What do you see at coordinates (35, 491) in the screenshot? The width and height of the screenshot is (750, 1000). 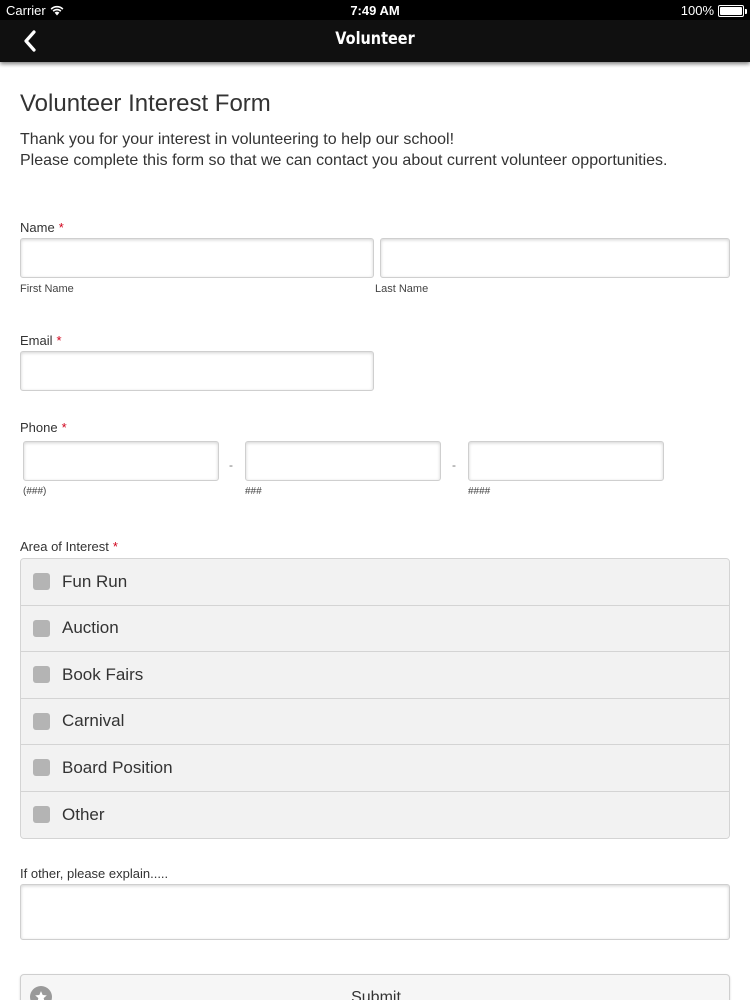 I see `phone-area-hint: (###)` at bounding box center [35, 491].